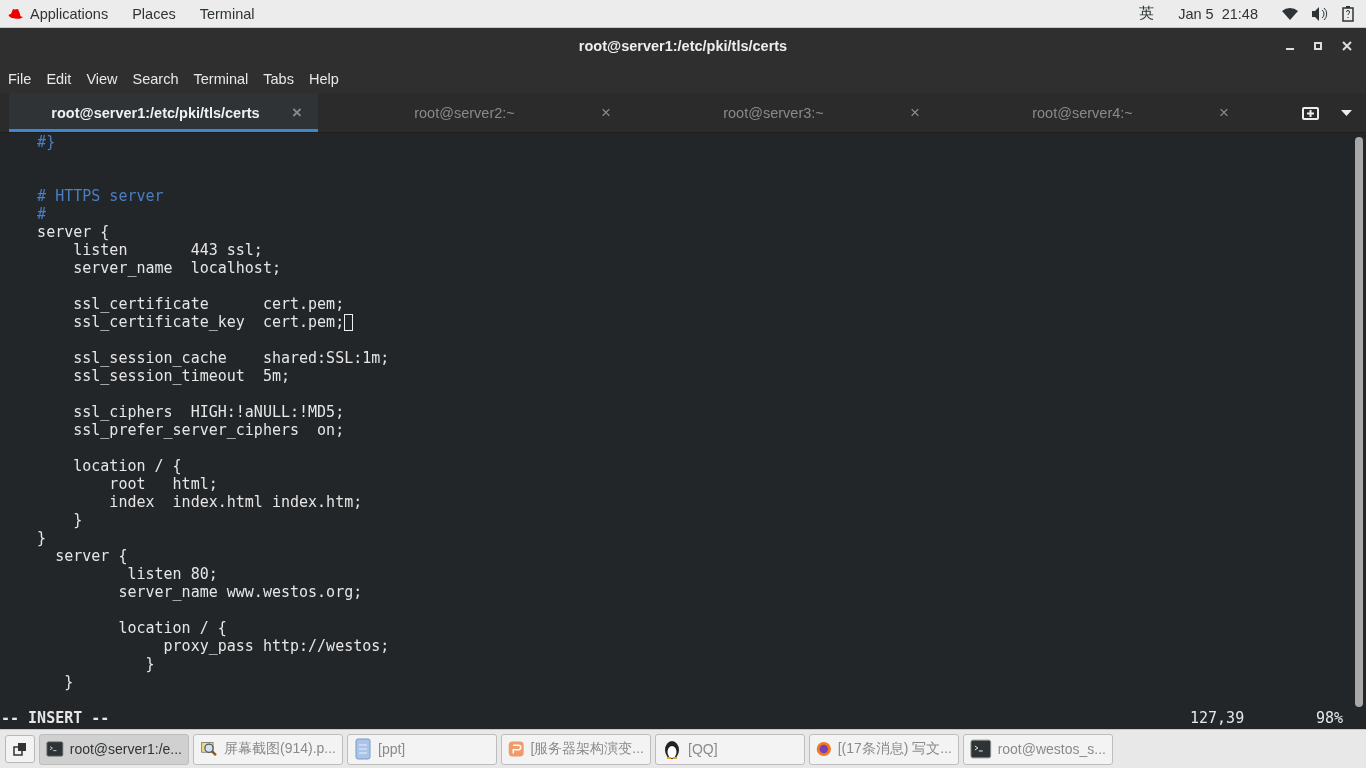 The height and width of the screenshot is (768, 1366). I want to click on maximize-icon, so click(1318, 46).